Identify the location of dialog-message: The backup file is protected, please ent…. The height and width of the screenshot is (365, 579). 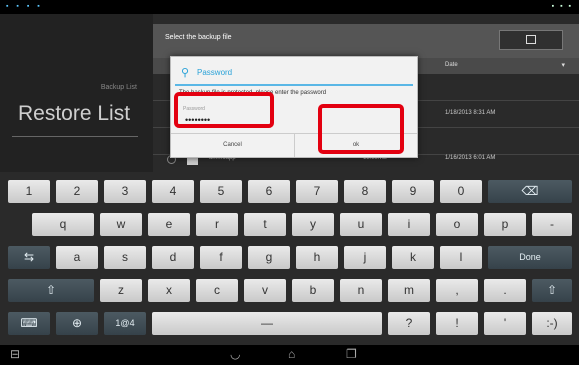
(253, 93).